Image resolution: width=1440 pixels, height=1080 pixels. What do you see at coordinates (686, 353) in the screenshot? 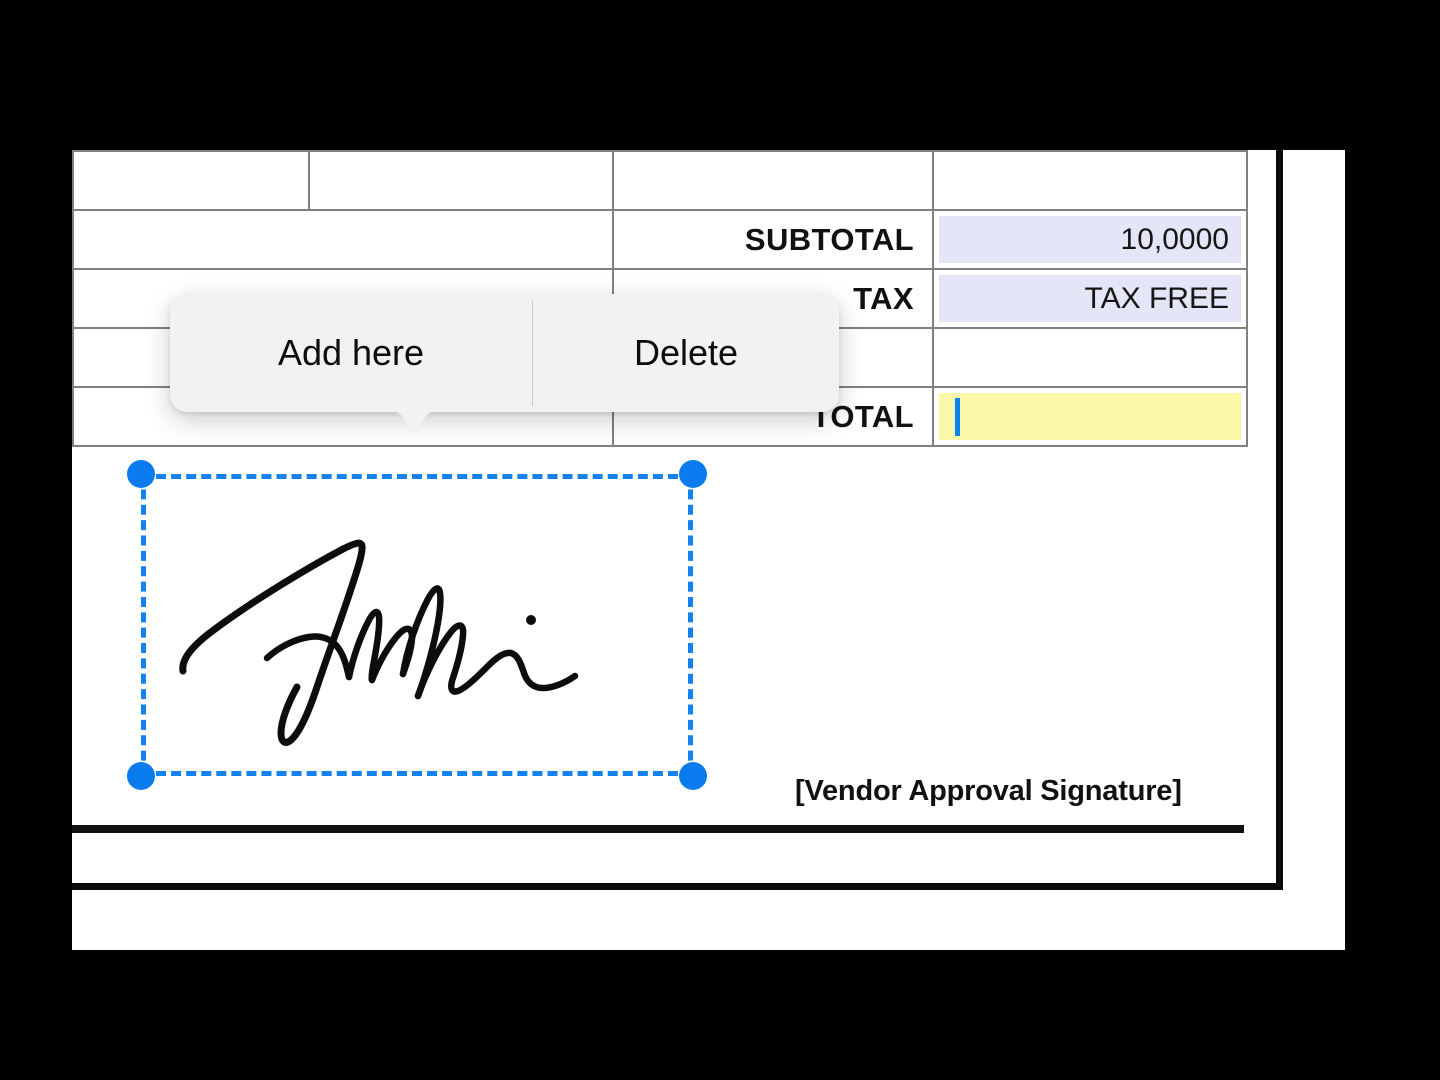
I see `menu-item-delete: Delete` at bounding box center [686, 353].